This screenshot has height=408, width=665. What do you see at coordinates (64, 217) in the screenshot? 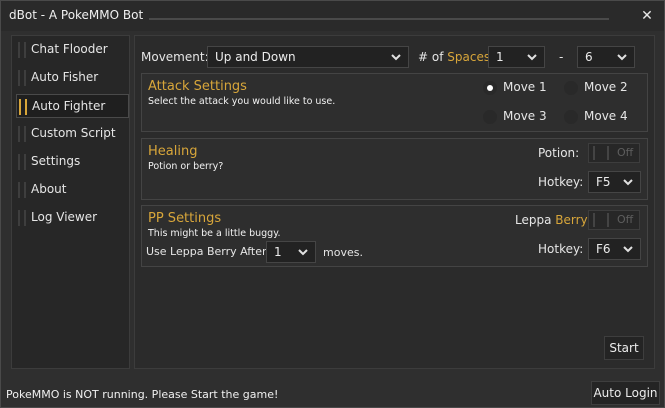
I see `sidebar-item-label: Log Viewer` at bounding box center [64, 217].